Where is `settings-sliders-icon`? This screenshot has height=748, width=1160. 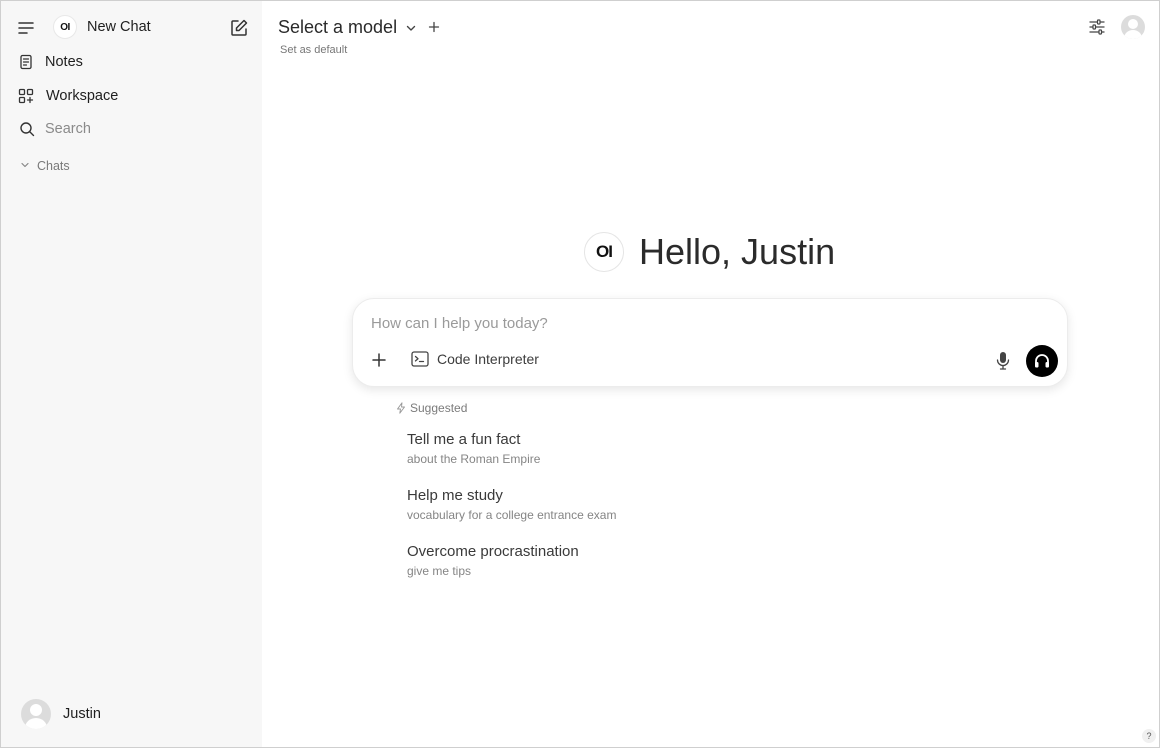
settings-sliders-icon is located at coordinates (1097, 27).